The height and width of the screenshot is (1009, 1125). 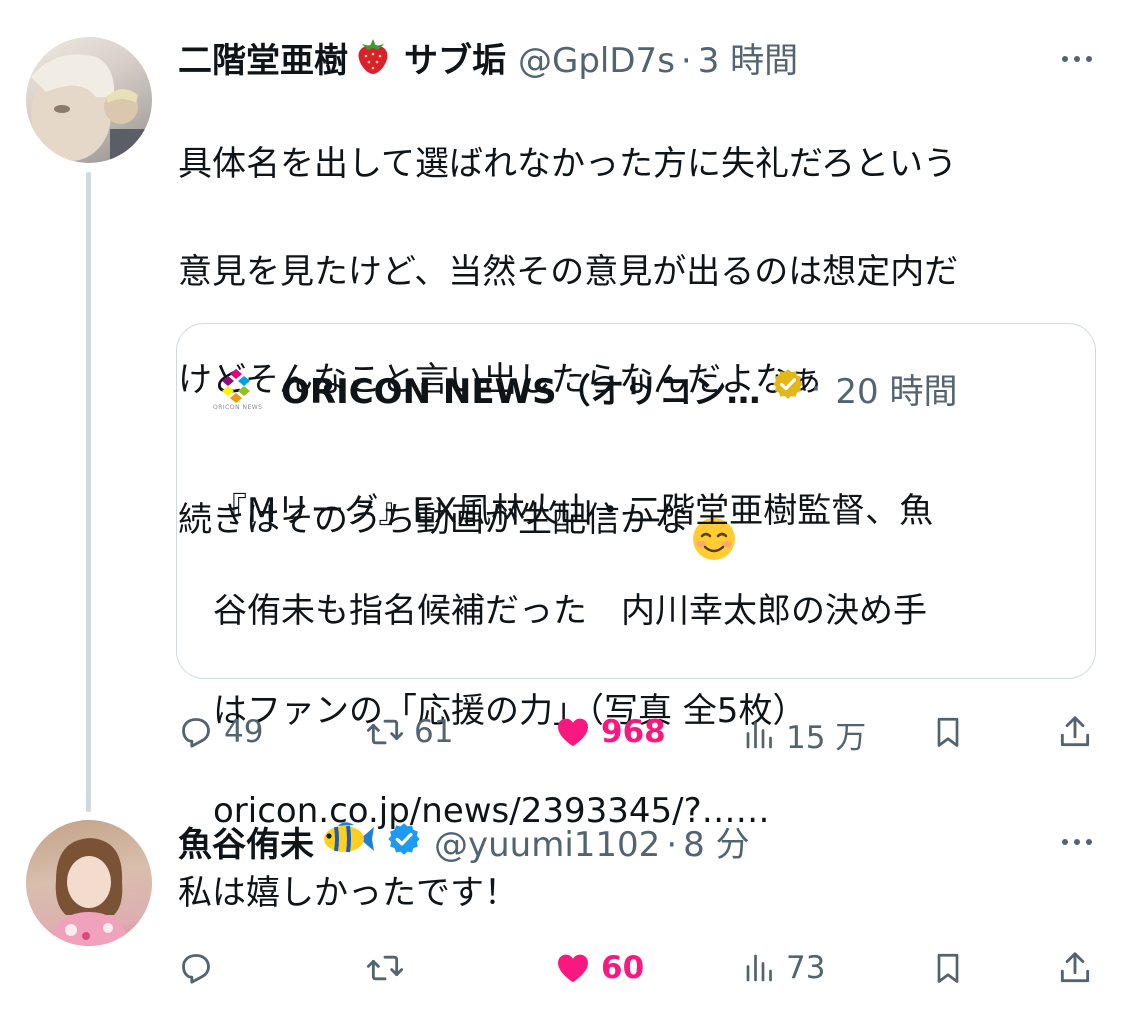 What do you see at coordinates (348, 844) in the screenshot?
I see `tropical-fish-emoji-icon` at bounding box center [348, 844].